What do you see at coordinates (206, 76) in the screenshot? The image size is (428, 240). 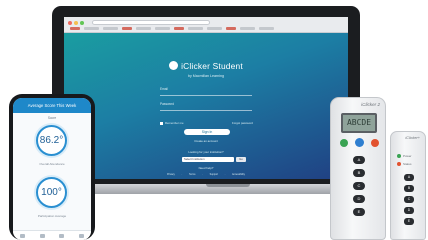 I see `brand-tagline: by Macmillan Learning` at bounding box center [206, 76].